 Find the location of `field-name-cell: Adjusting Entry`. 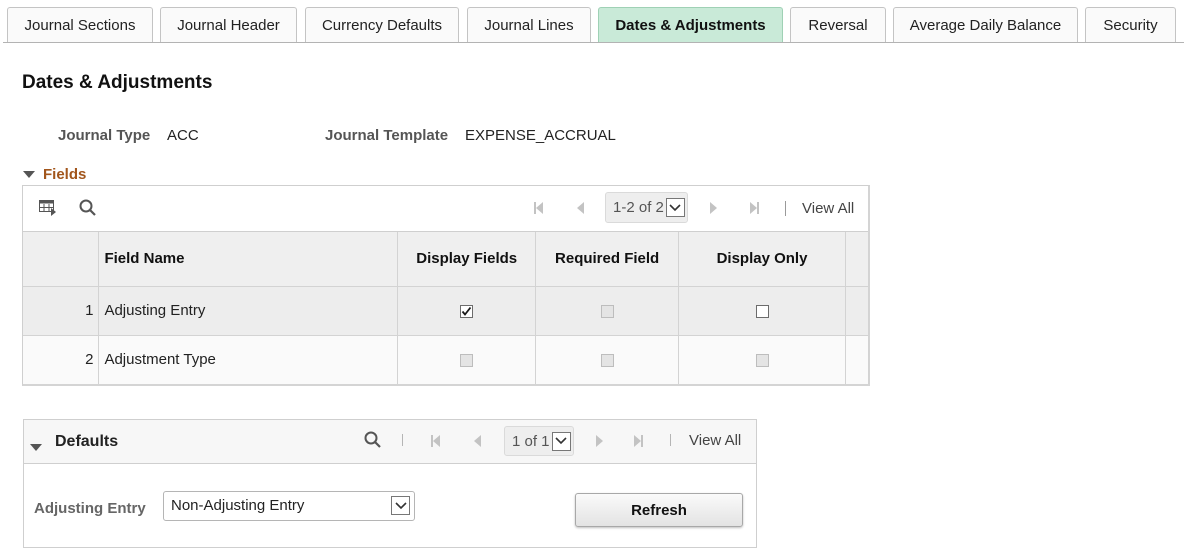

field-name-cell: Adjusting Entry is located at coordinates (248, 311).